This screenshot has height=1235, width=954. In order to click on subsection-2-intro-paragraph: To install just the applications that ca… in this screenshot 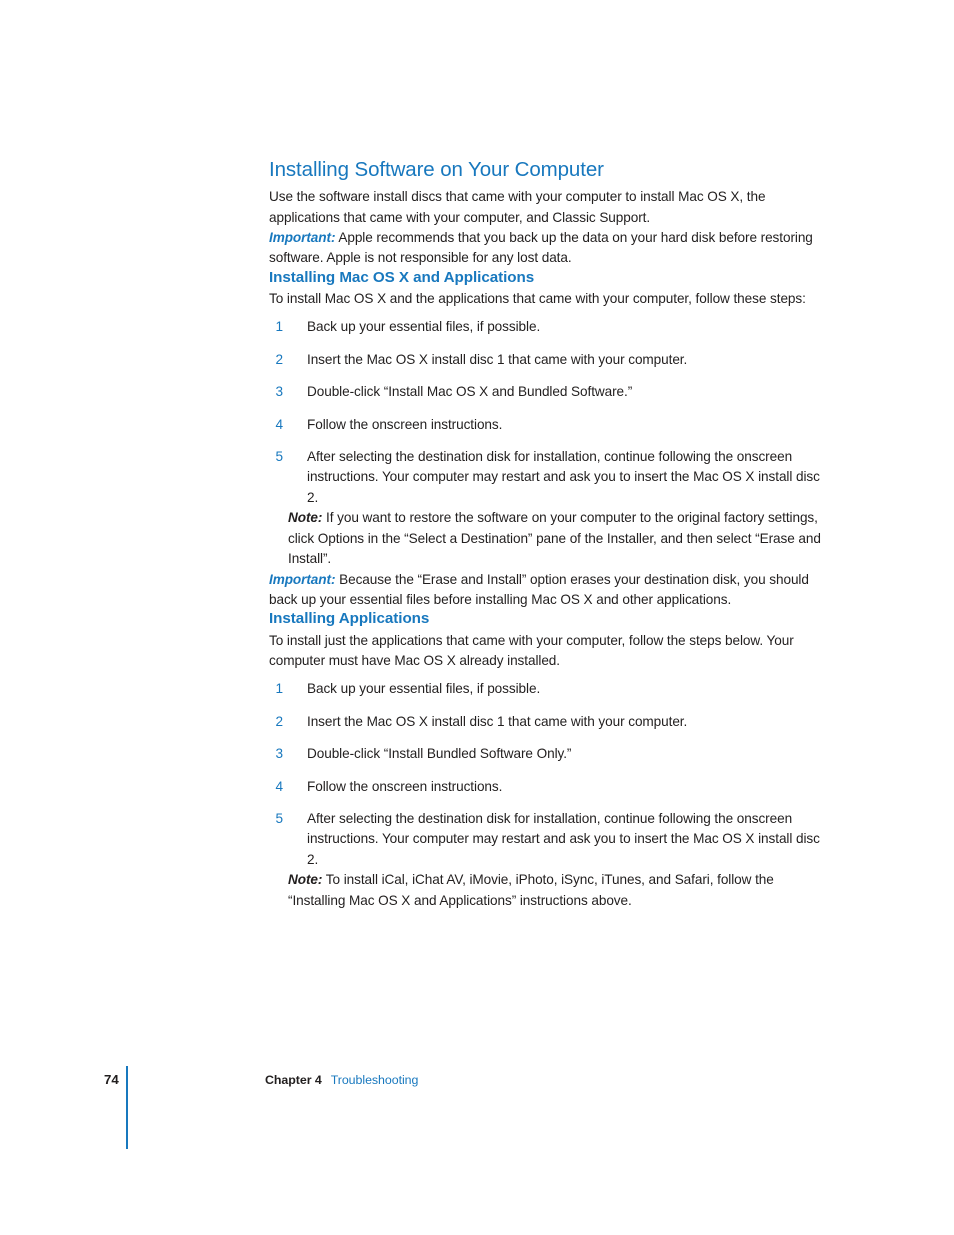, I will do `click(531, 650)`.